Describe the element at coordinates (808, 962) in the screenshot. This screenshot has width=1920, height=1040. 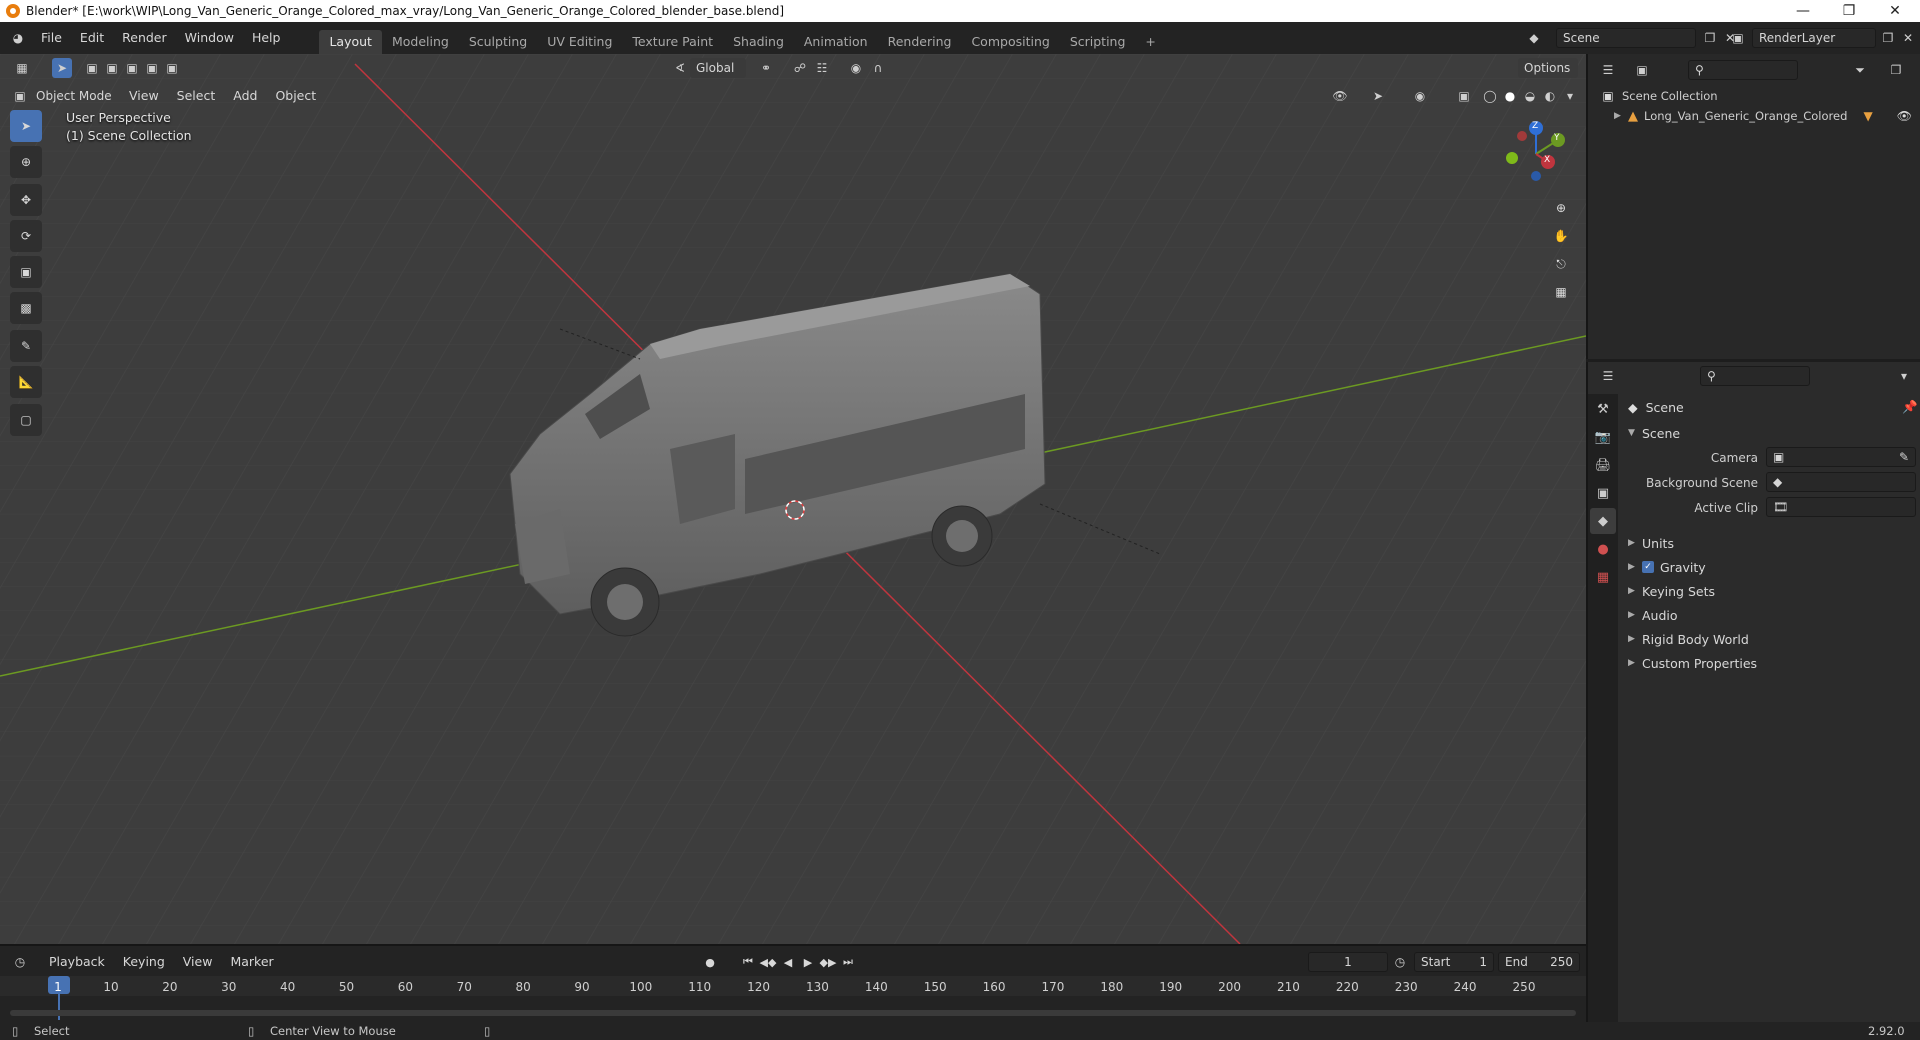
I see `play-icon: ▶` at that location.